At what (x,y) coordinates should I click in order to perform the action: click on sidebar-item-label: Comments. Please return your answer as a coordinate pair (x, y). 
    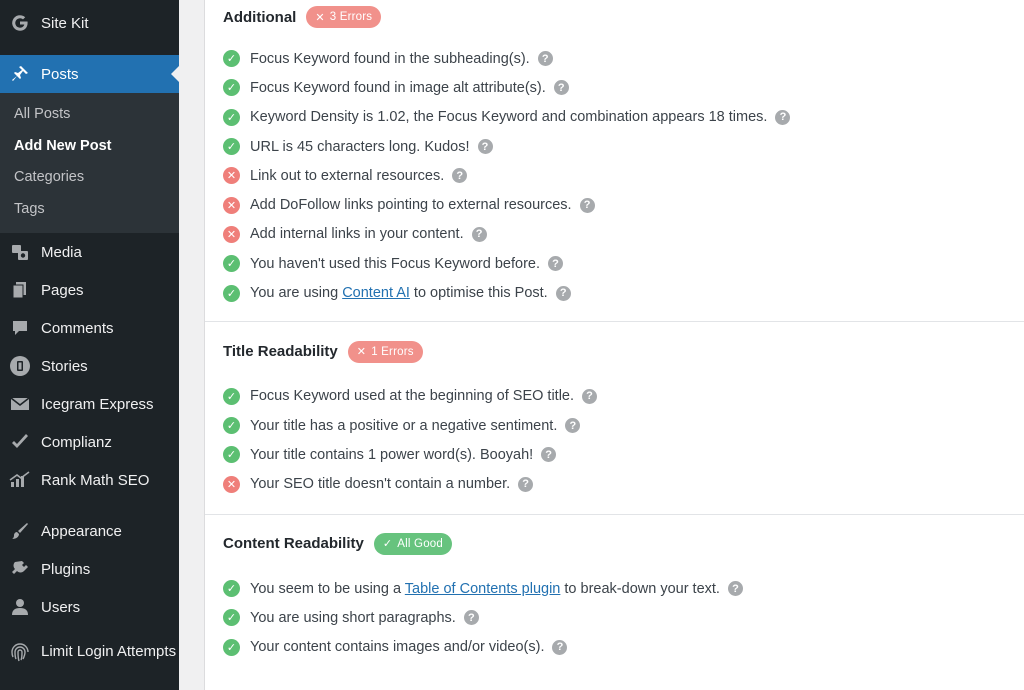
    Looking at the image, I should click on (77, 328).